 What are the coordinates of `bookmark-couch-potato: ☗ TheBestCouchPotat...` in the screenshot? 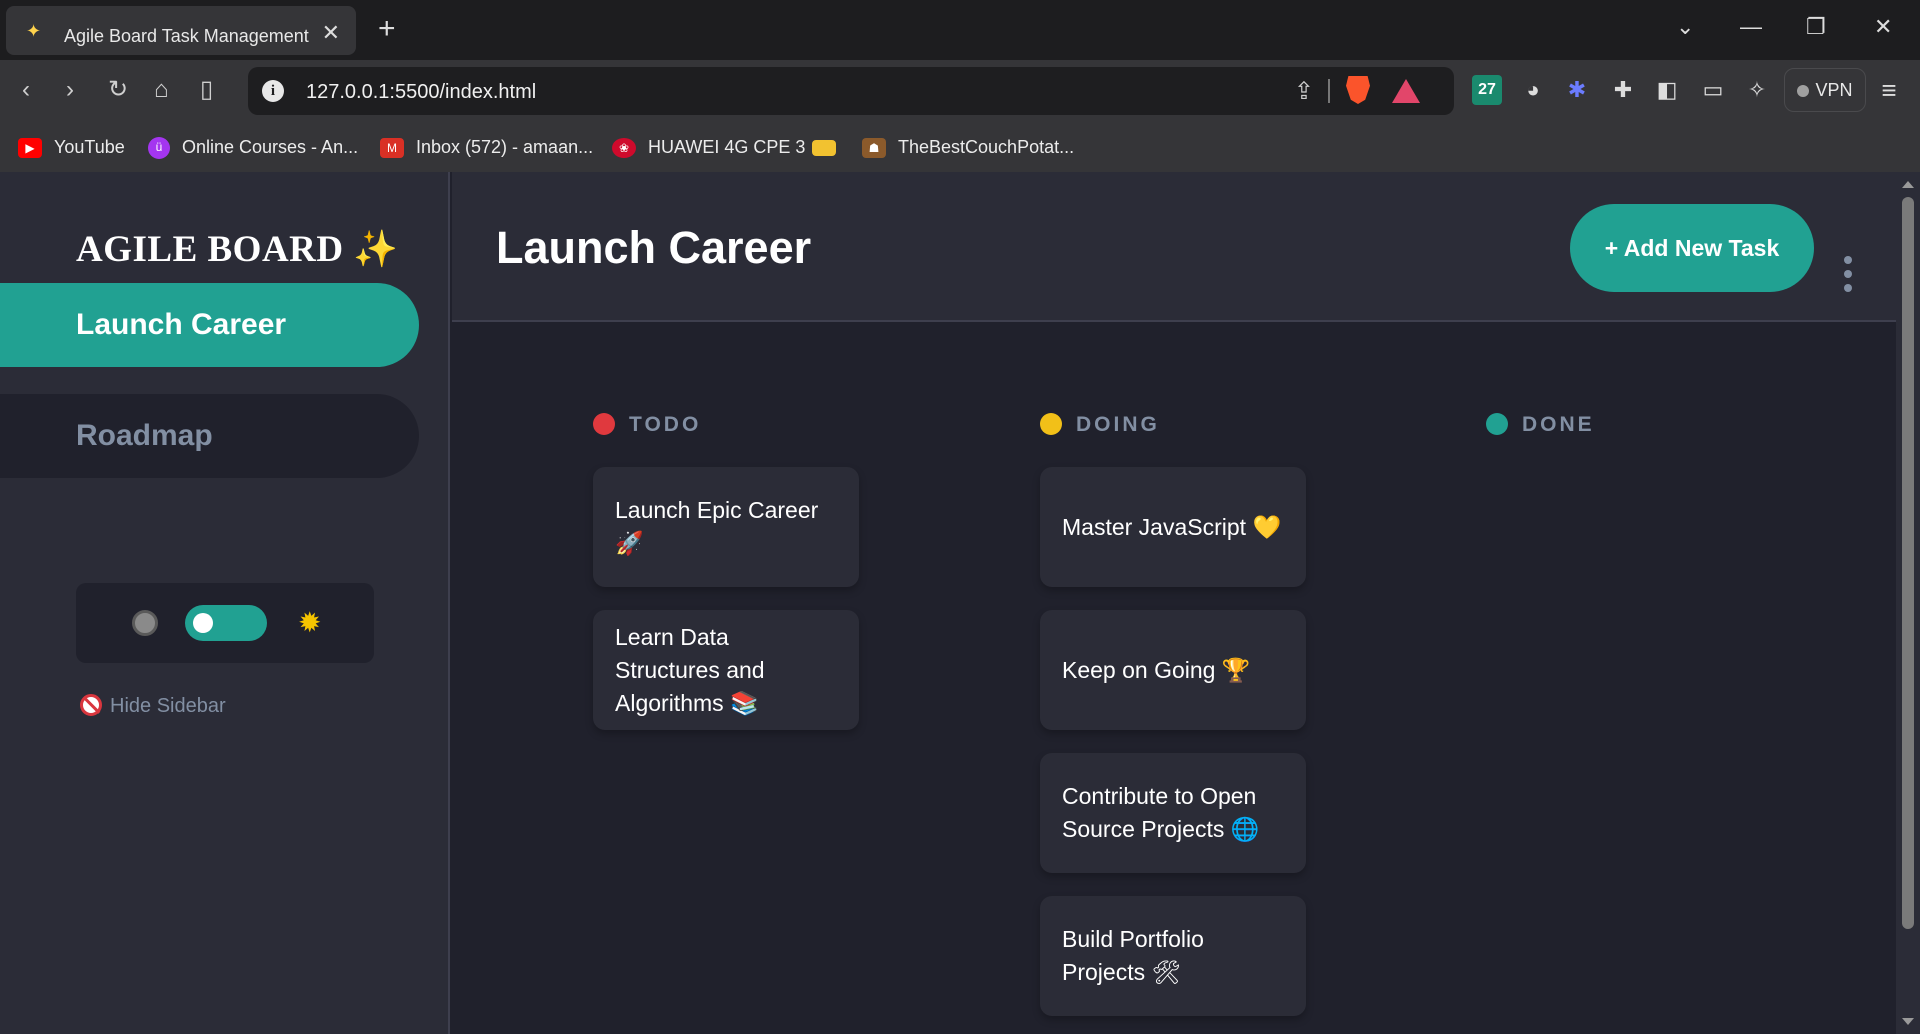 It's located at (968, 147).